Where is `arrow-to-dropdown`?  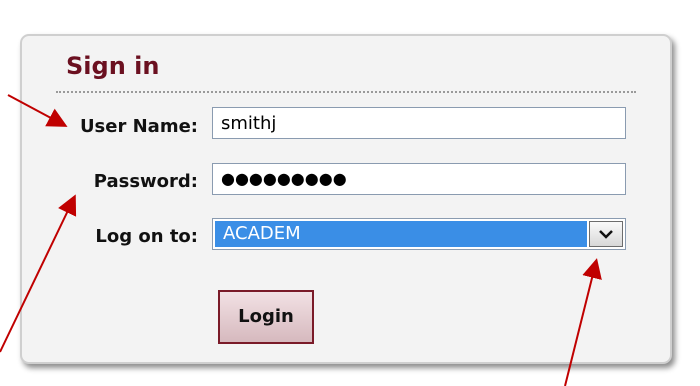 arrow-to-dropdown is located at coordinates (583, 322).